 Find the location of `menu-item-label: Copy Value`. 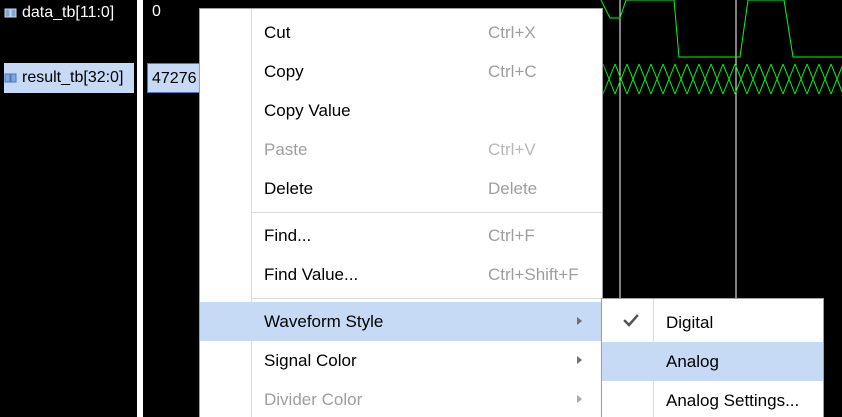

menu-item-label: Copy Value is located at coordinates (307, 110).